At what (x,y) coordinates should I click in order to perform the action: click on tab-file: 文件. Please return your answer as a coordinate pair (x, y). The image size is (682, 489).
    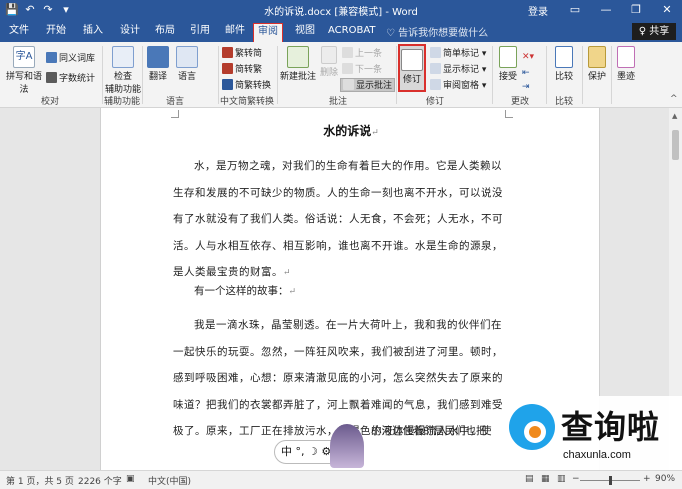
    Looking at the image, I should click on (19, 33).